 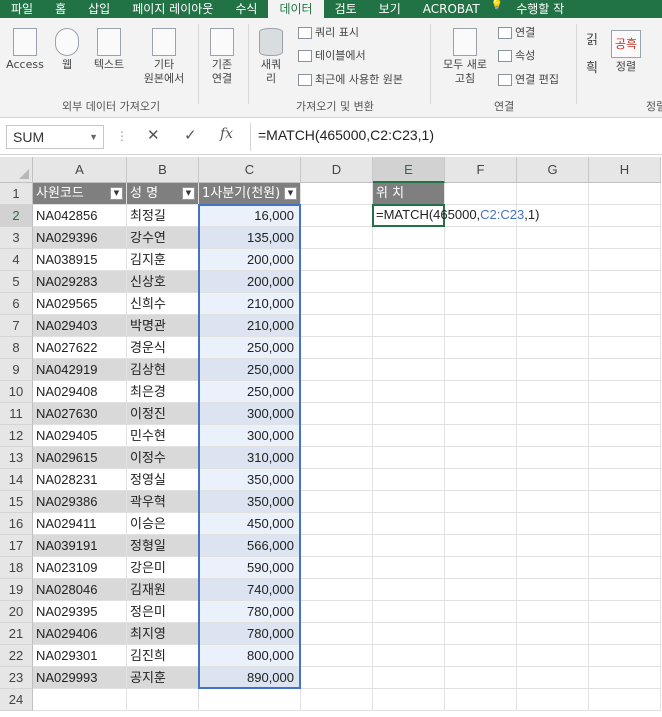 What do you see at coordinates (528, 80) in the screenshot?
I see `edit-links-button: 연결 편집` at bounding box center [528, 80].